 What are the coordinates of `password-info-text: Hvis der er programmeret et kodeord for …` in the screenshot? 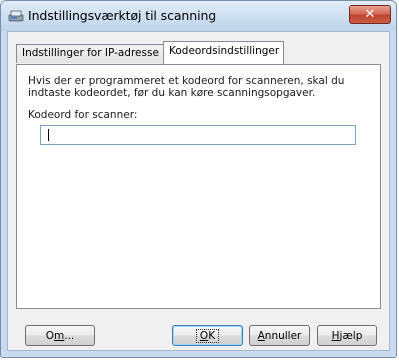 It's located at (186, 87).